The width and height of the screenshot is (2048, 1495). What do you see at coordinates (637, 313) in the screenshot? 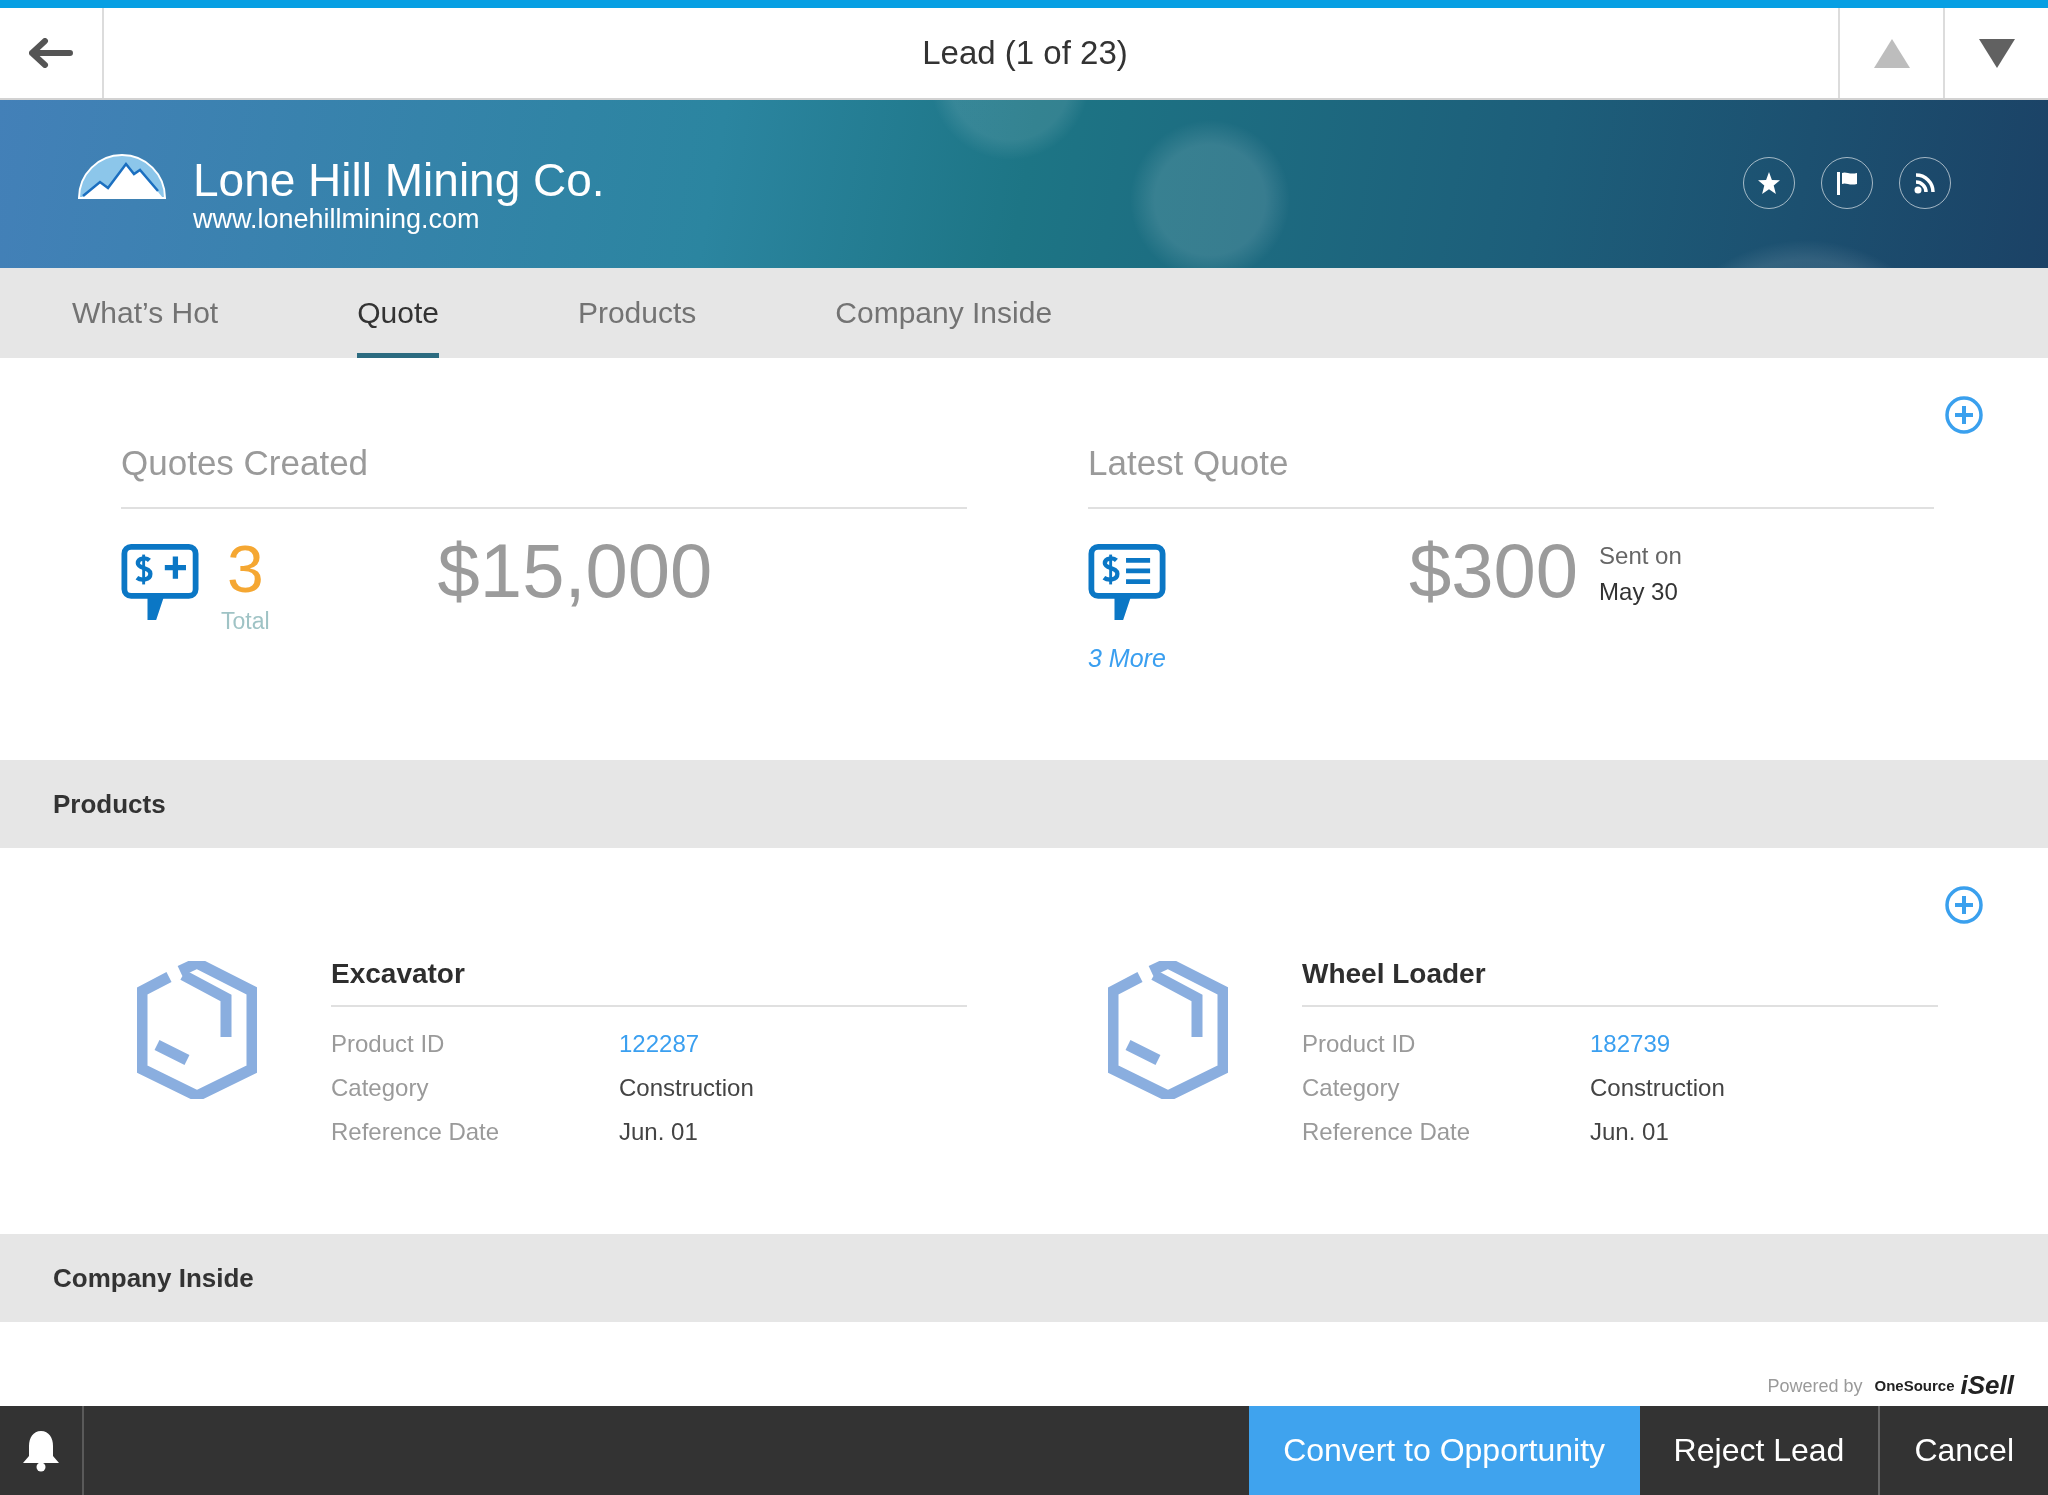
I see `tab: Products` at bounding box center [637, 313].